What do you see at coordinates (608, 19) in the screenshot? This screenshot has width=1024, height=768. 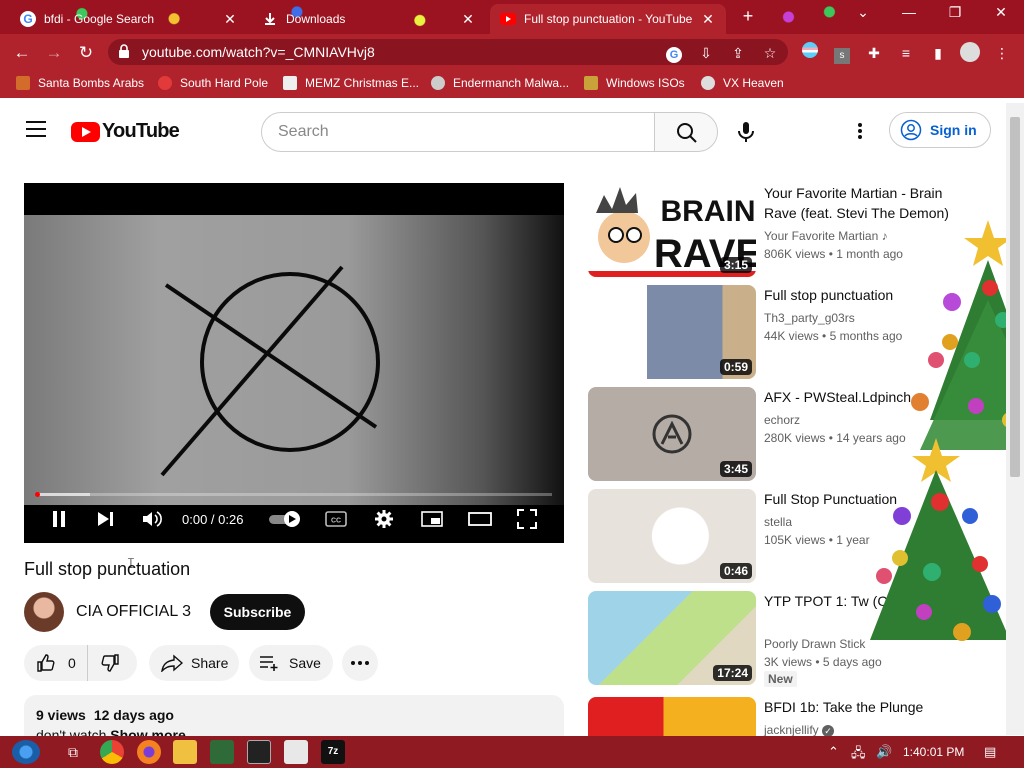 I see `tab-youtube: Full stop punctuation - YouTube ✕` at bounding box center [608, 19].